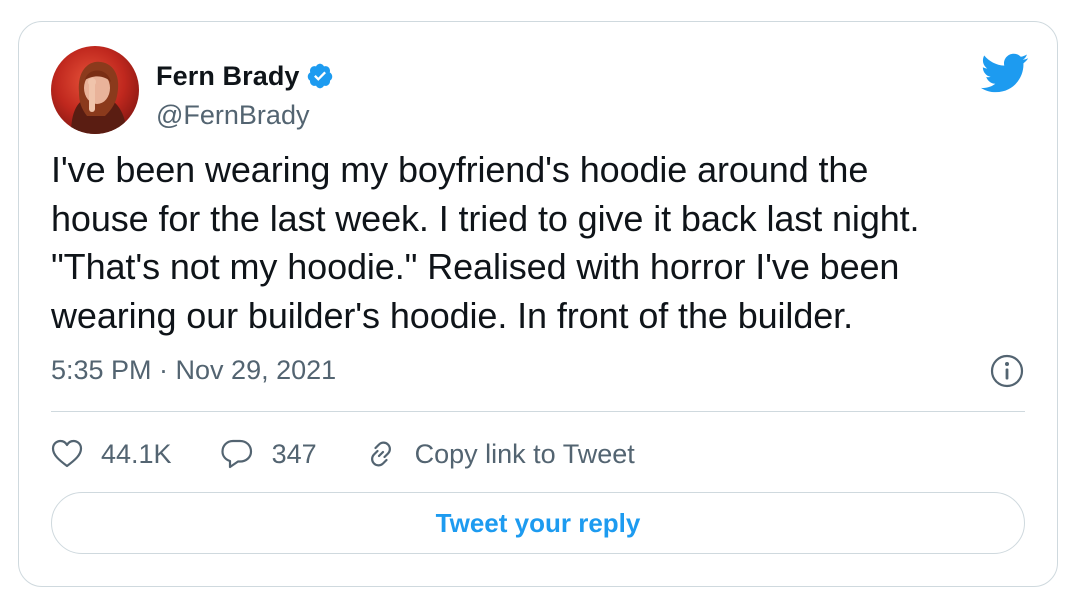  I want to click on tweet-timestamp: 5:35 PM · Nov 29, 2021, so click(193, 370).